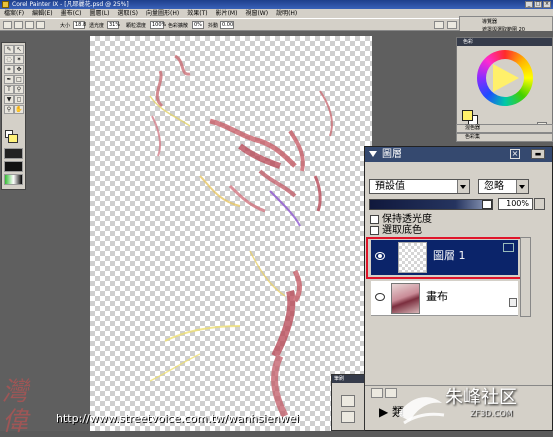  Describe the element at coordinates (9, 99) in the screenshot. I see `paint-bucket-tool-icon: ▼` at that location.